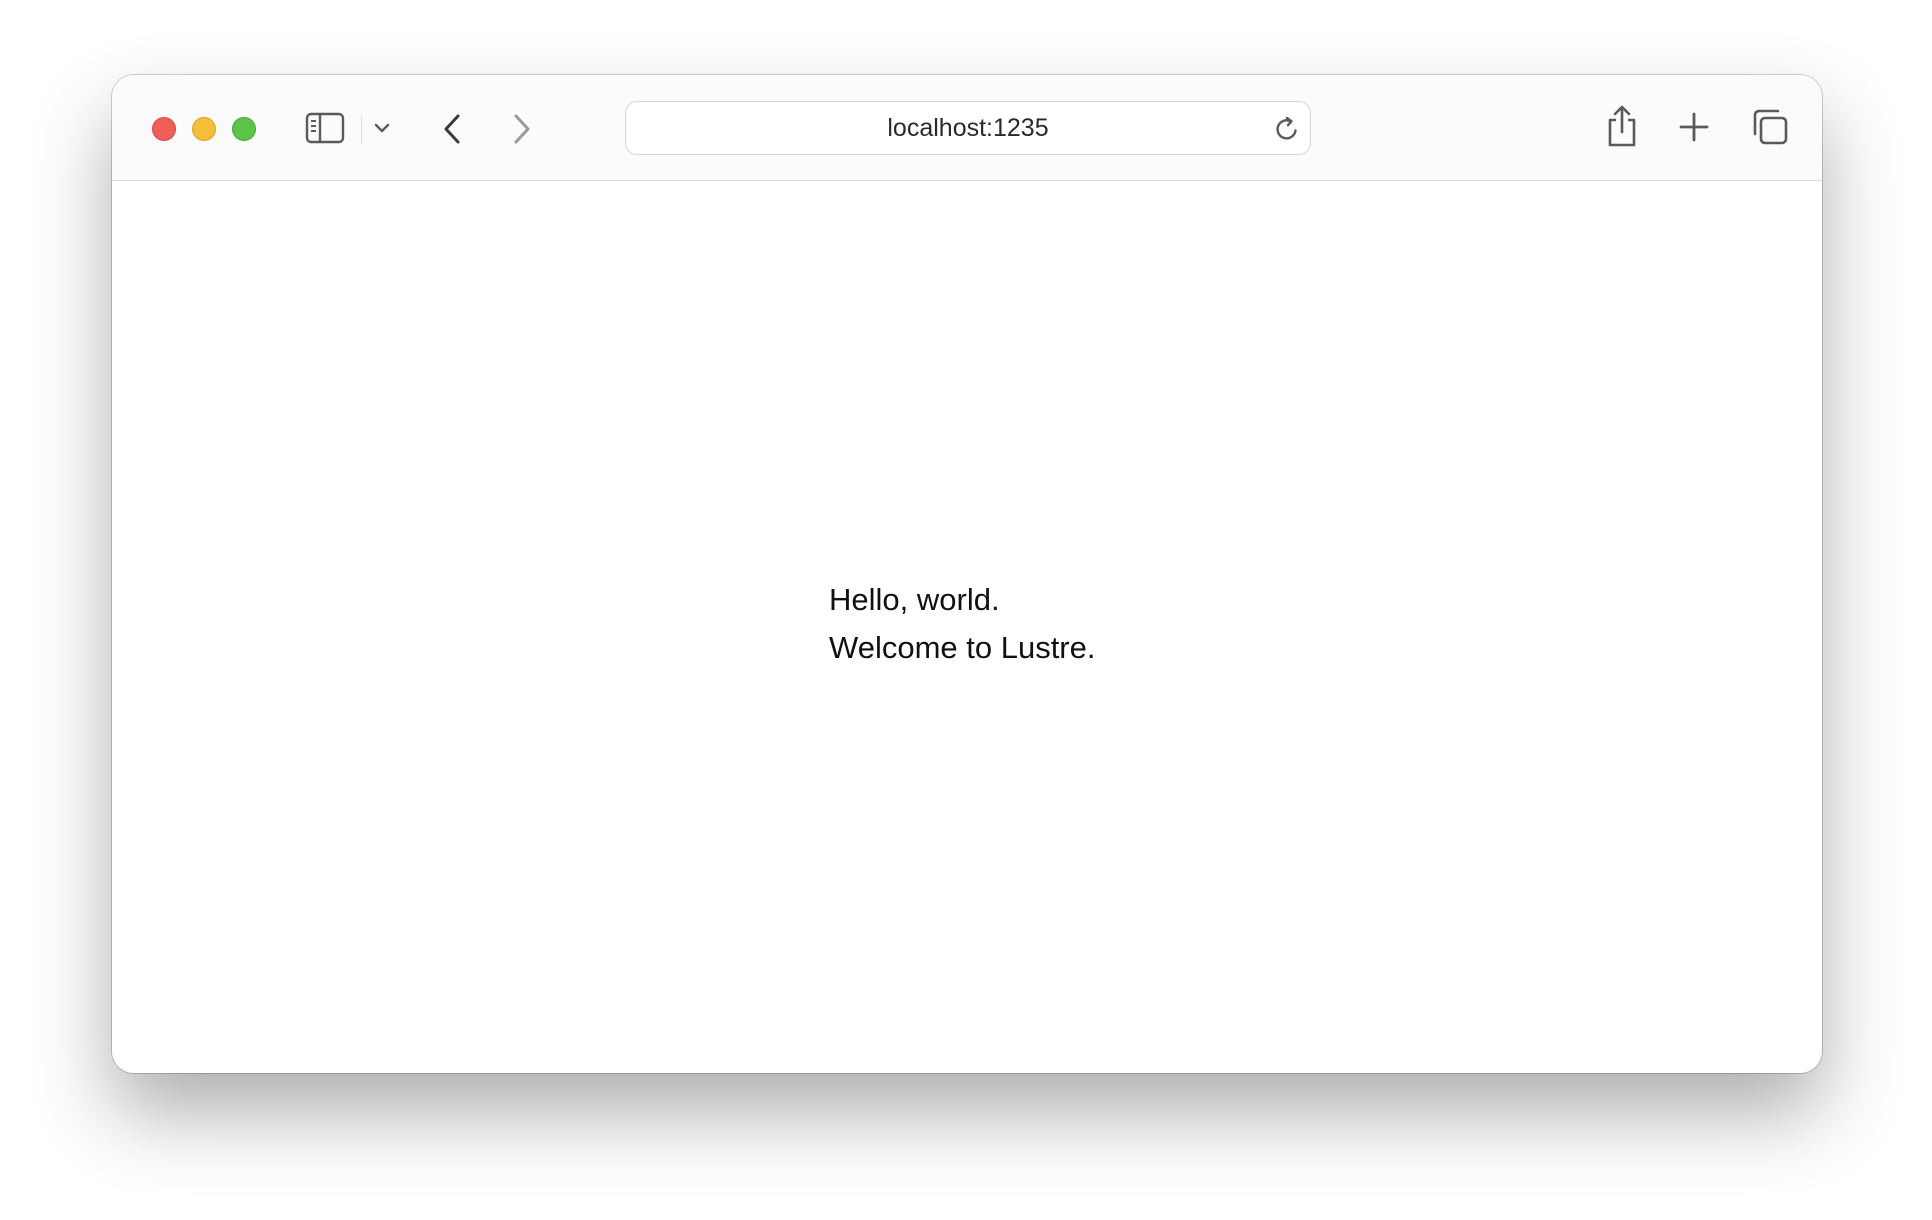 Image resolution: width=1932 pixels, height=1220 pixels. I want to click on share-icon, so click(1622, 126).